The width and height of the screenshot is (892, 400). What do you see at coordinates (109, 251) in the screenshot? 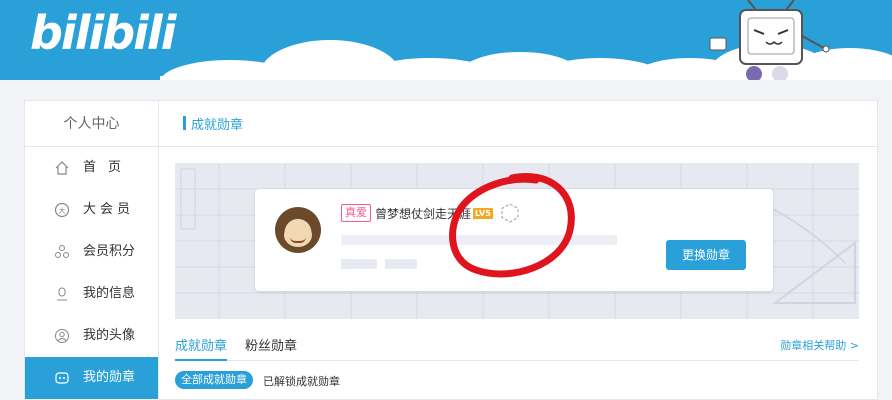
I see `sidebar-item-label: 会员积分` at bounding box center [109, 251].